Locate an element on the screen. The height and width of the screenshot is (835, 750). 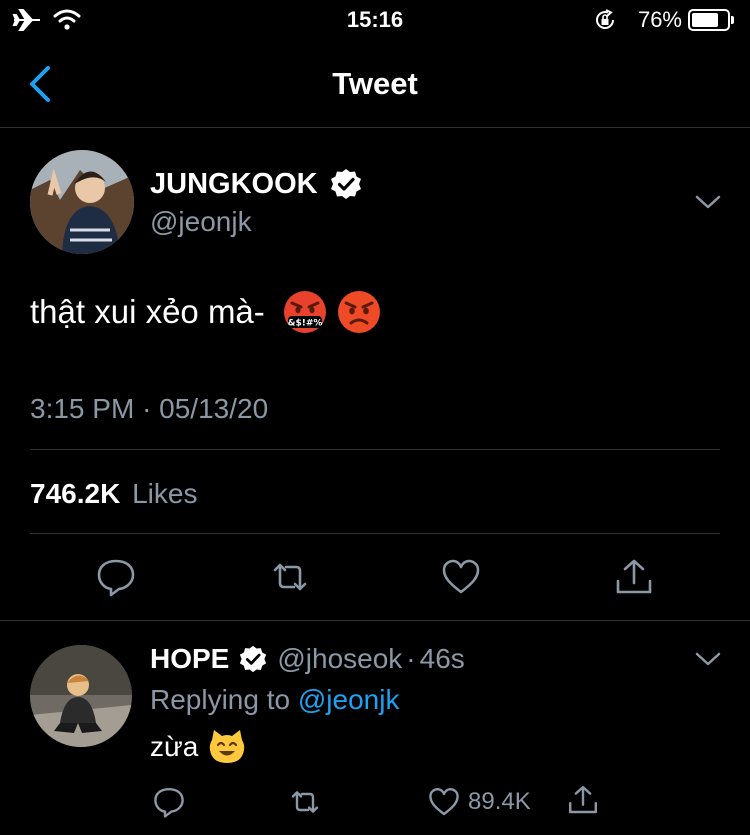
reply-like-button: 89.4K is located at coordinates (479, 802).